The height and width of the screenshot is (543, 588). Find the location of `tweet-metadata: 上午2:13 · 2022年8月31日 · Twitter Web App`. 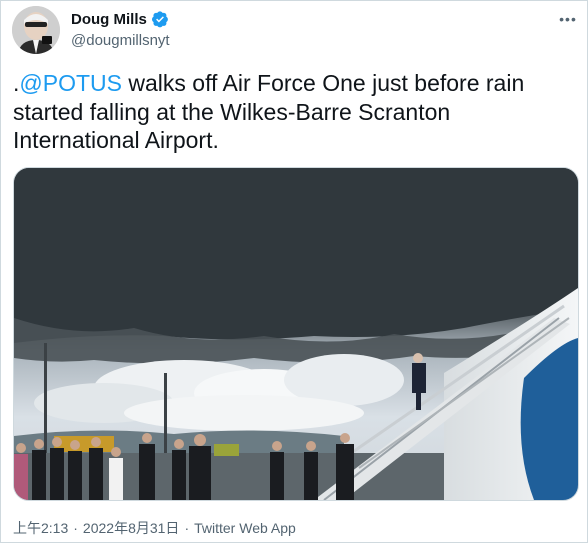

tweet-metadata: 上午2:13 · 2022年8月31日 · Twitter Web App is located at coordinates (154, 528).